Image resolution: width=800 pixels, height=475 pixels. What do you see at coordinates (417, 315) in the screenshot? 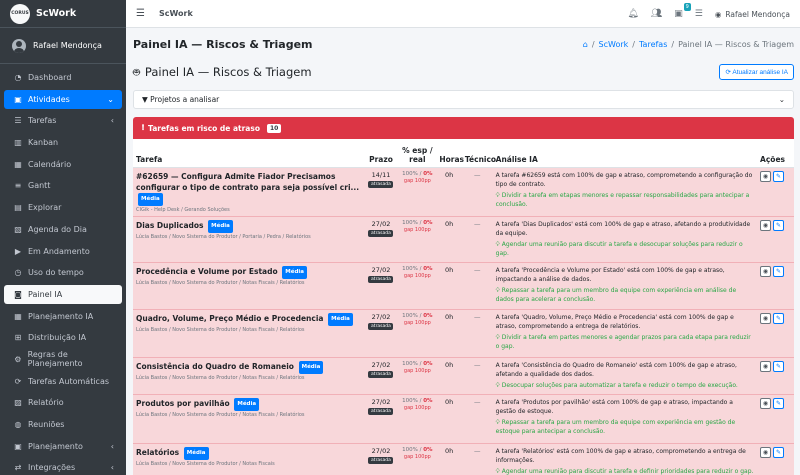
I see `pct-values: 100% / 0%` at bounding box center [417, 315].